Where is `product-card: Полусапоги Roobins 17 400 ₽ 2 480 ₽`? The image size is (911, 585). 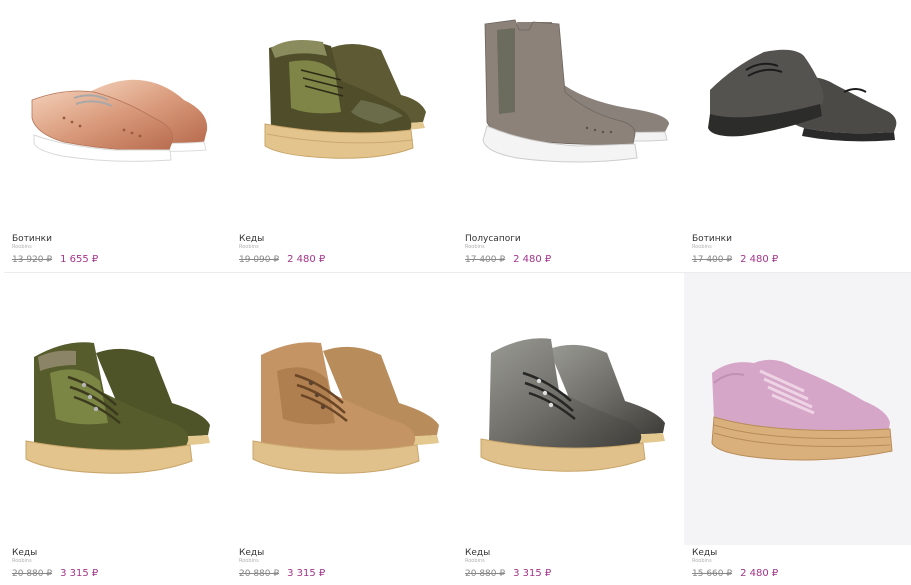 product-card: Полусапоги Roobins 17 400 ₽ 2 480 ₽ is located at coordinates (570, 136).